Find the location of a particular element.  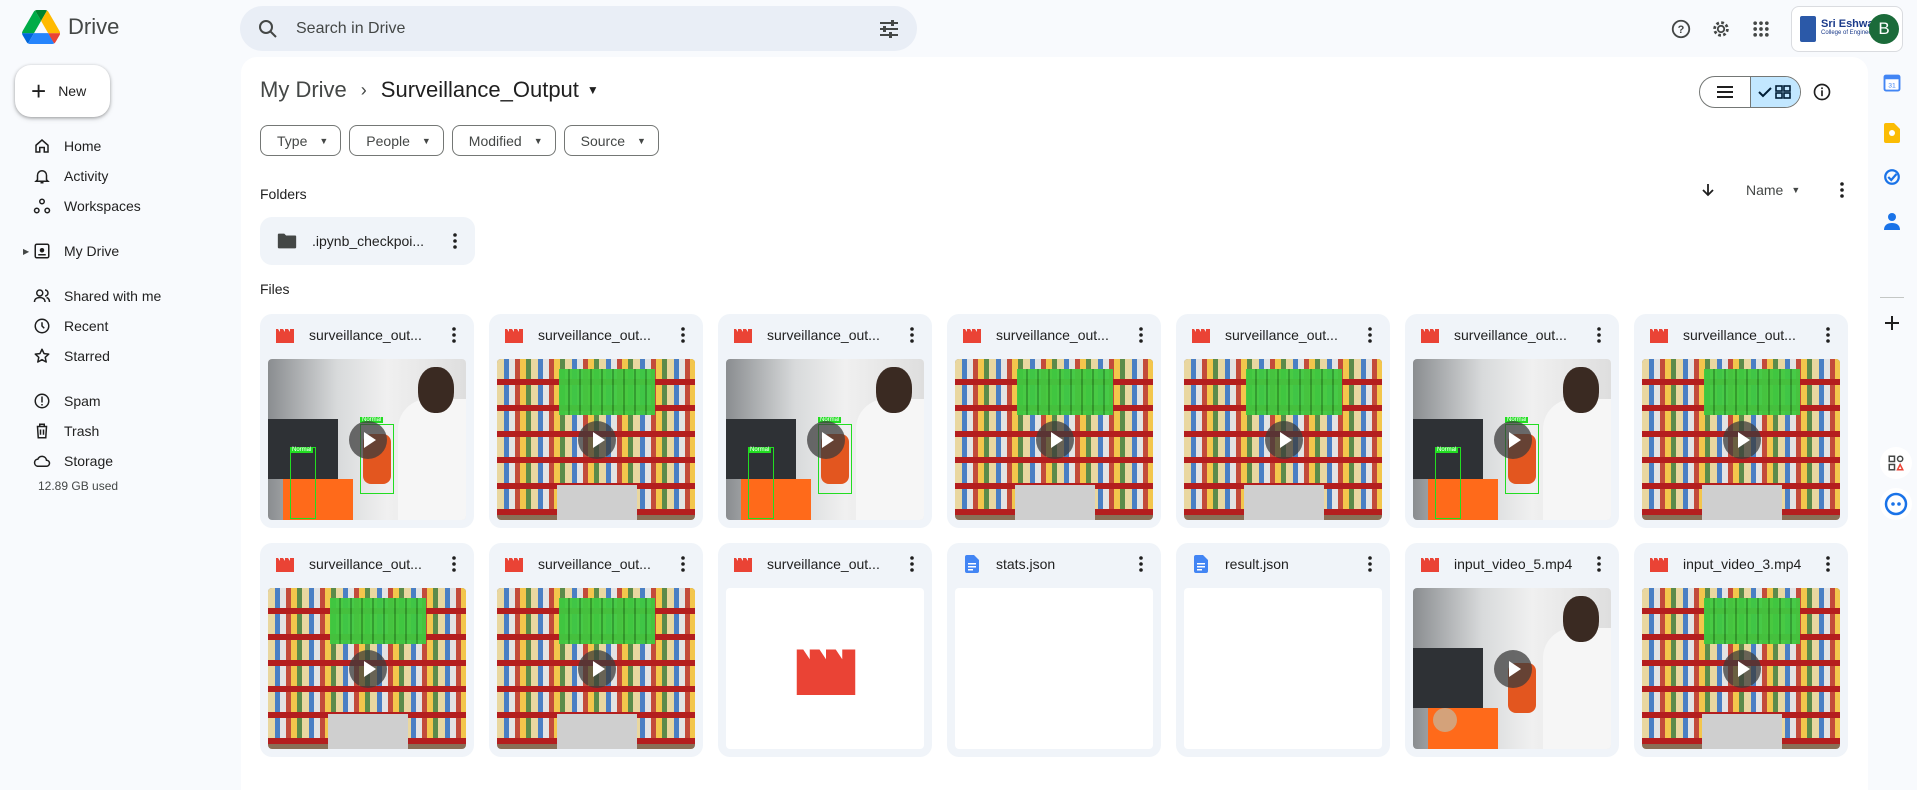

file-card: input_video_5.mp4 is located at coordinates (1512, 650).